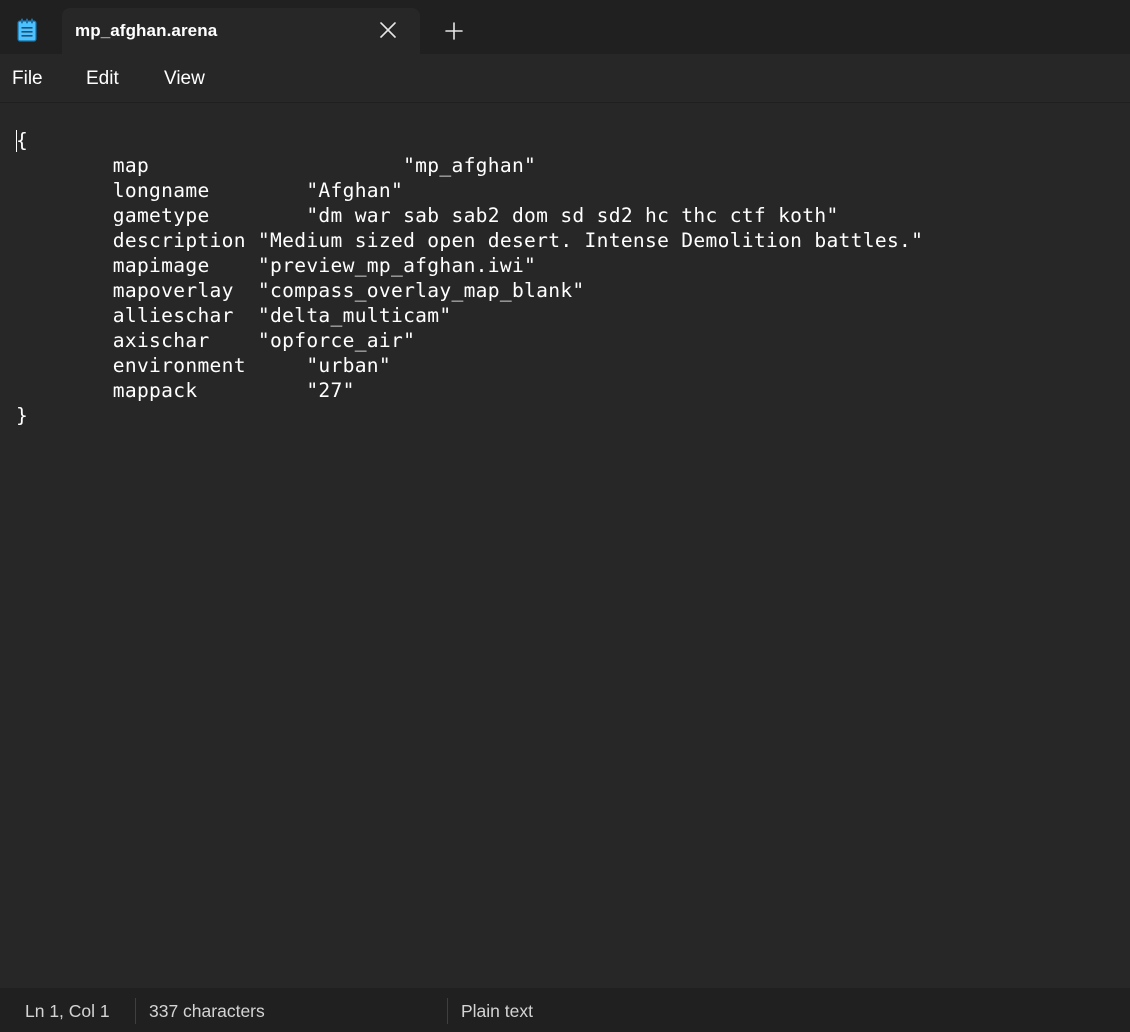  Describe the element at coordinates (27, 30) in the screenshot. I see `notepad-icon` at that location.